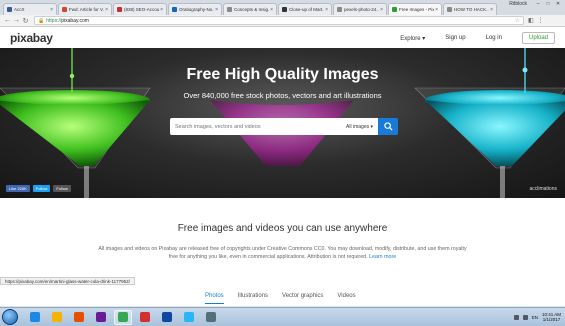 The width and height of the screenshot is (565, 326). What do you see at coordinates (279, 20) in the screenshot?
I see `url-input: 🔒 https:// pixabay.com ☆` at bounding box center [279, 20].